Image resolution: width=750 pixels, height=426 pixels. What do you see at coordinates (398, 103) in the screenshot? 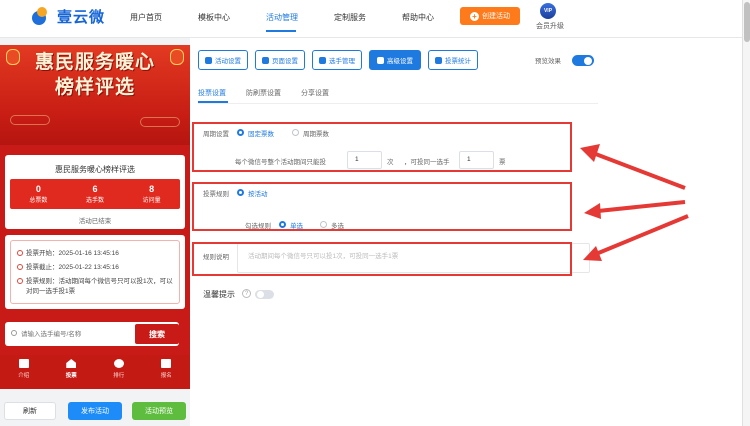
I see `subtab-divider` at bounding box center [398, 103].